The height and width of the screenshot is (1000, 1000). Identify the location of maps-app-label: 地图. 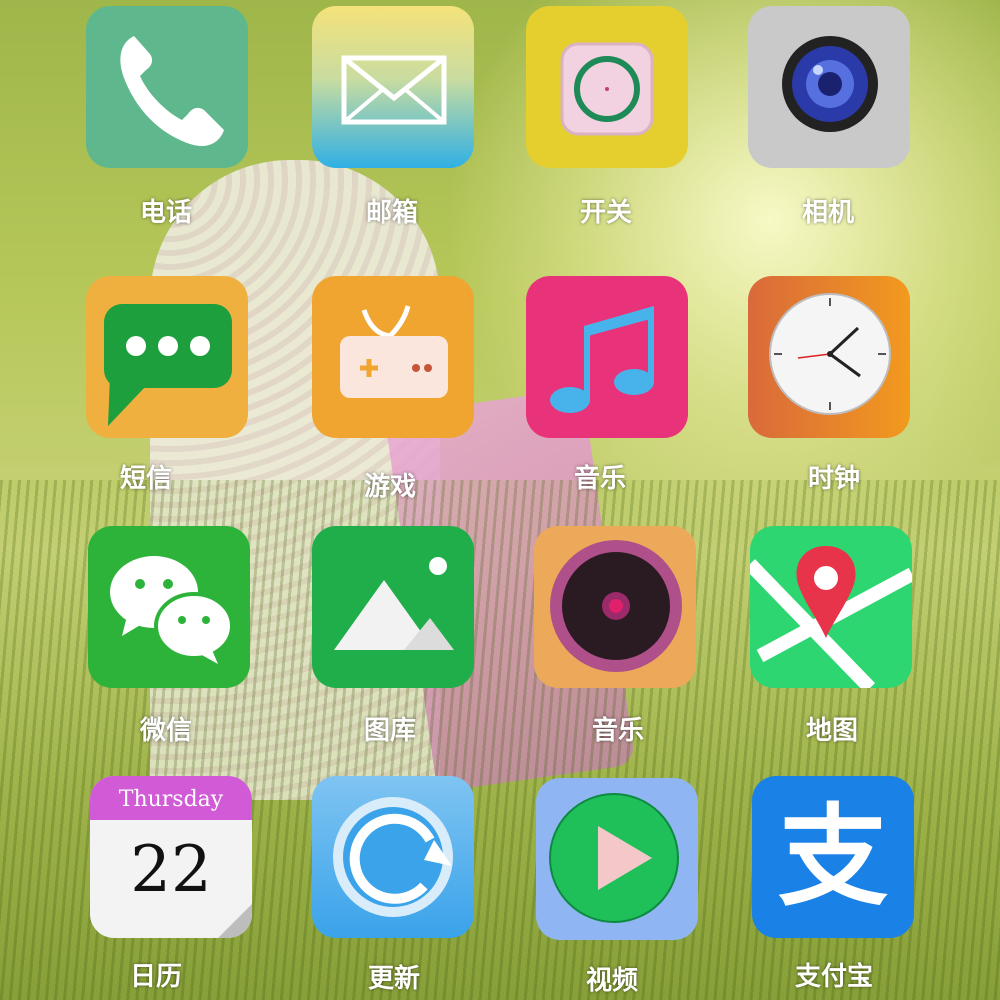
(831, 731).